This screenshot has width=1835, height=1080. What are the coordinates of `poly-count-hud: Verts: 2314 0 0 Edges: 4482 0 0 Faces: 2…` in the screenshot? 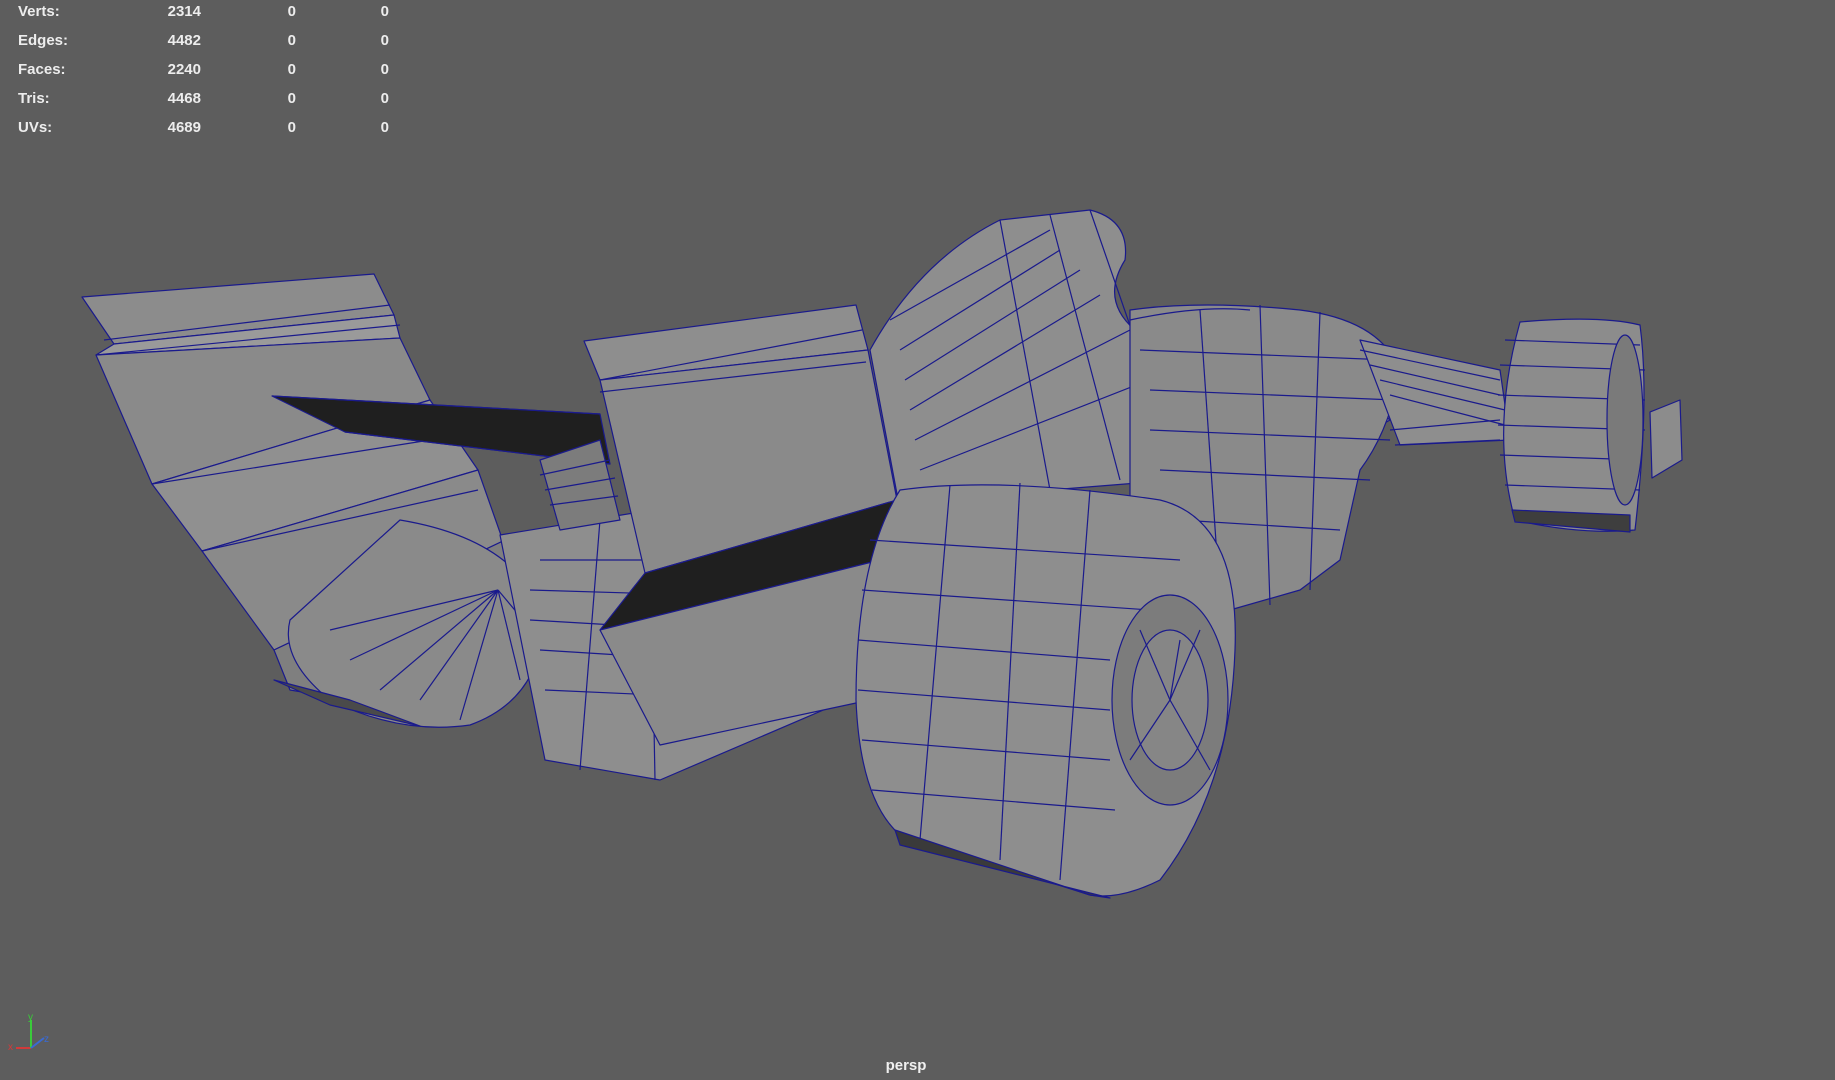 It's located at (208, 72).